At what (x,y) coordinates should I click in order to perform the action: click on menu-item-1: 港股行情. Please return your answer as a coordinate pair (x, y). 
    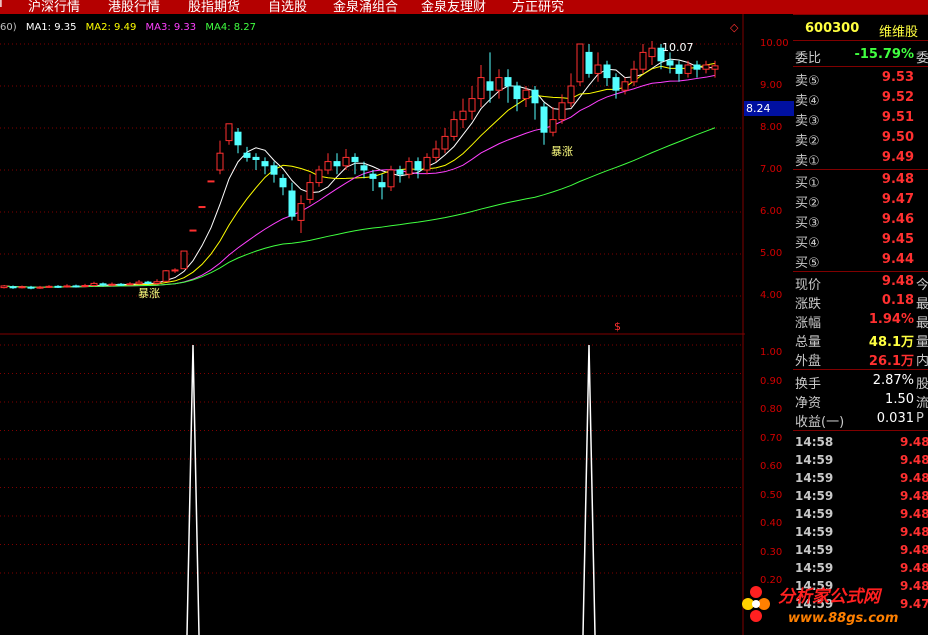
    Looking at the image, I should click on (134, 7).